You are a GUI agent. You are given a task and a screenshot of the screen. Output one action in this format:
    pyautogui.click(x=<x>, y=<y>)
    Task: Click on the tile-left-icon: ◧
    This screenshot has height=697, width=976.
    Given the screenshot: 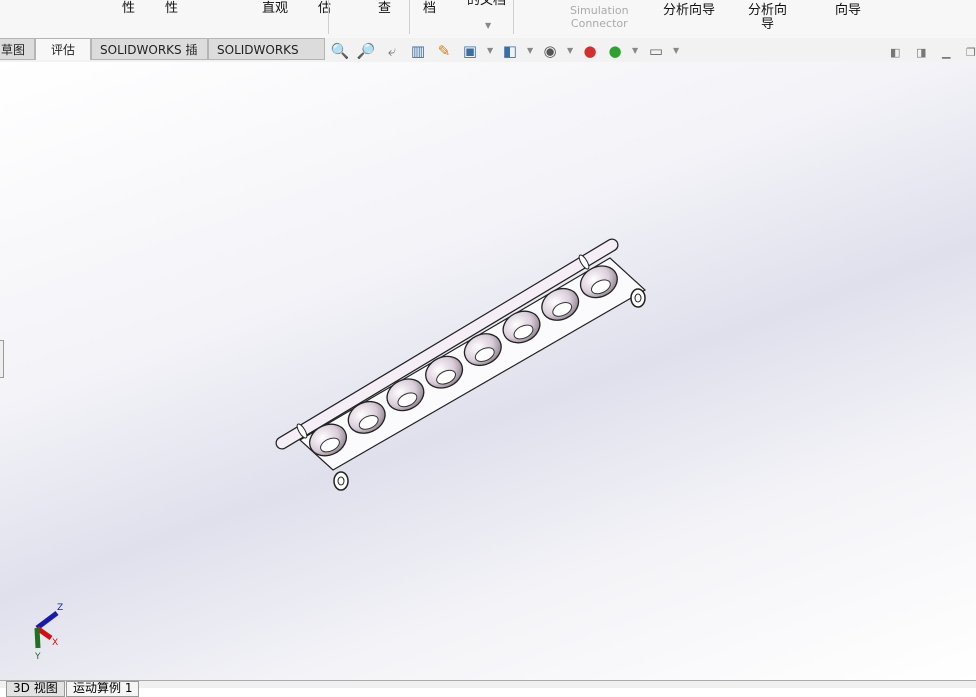 What is the action you would take?
    pyautogui.click(x=895, y=52)
    